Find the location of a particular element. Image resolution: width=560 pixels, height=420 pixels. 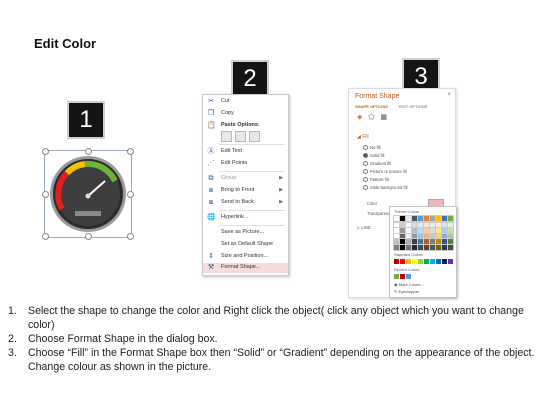

effects-pentagon-icon: ⬠ is located at coordinates (371, 117).